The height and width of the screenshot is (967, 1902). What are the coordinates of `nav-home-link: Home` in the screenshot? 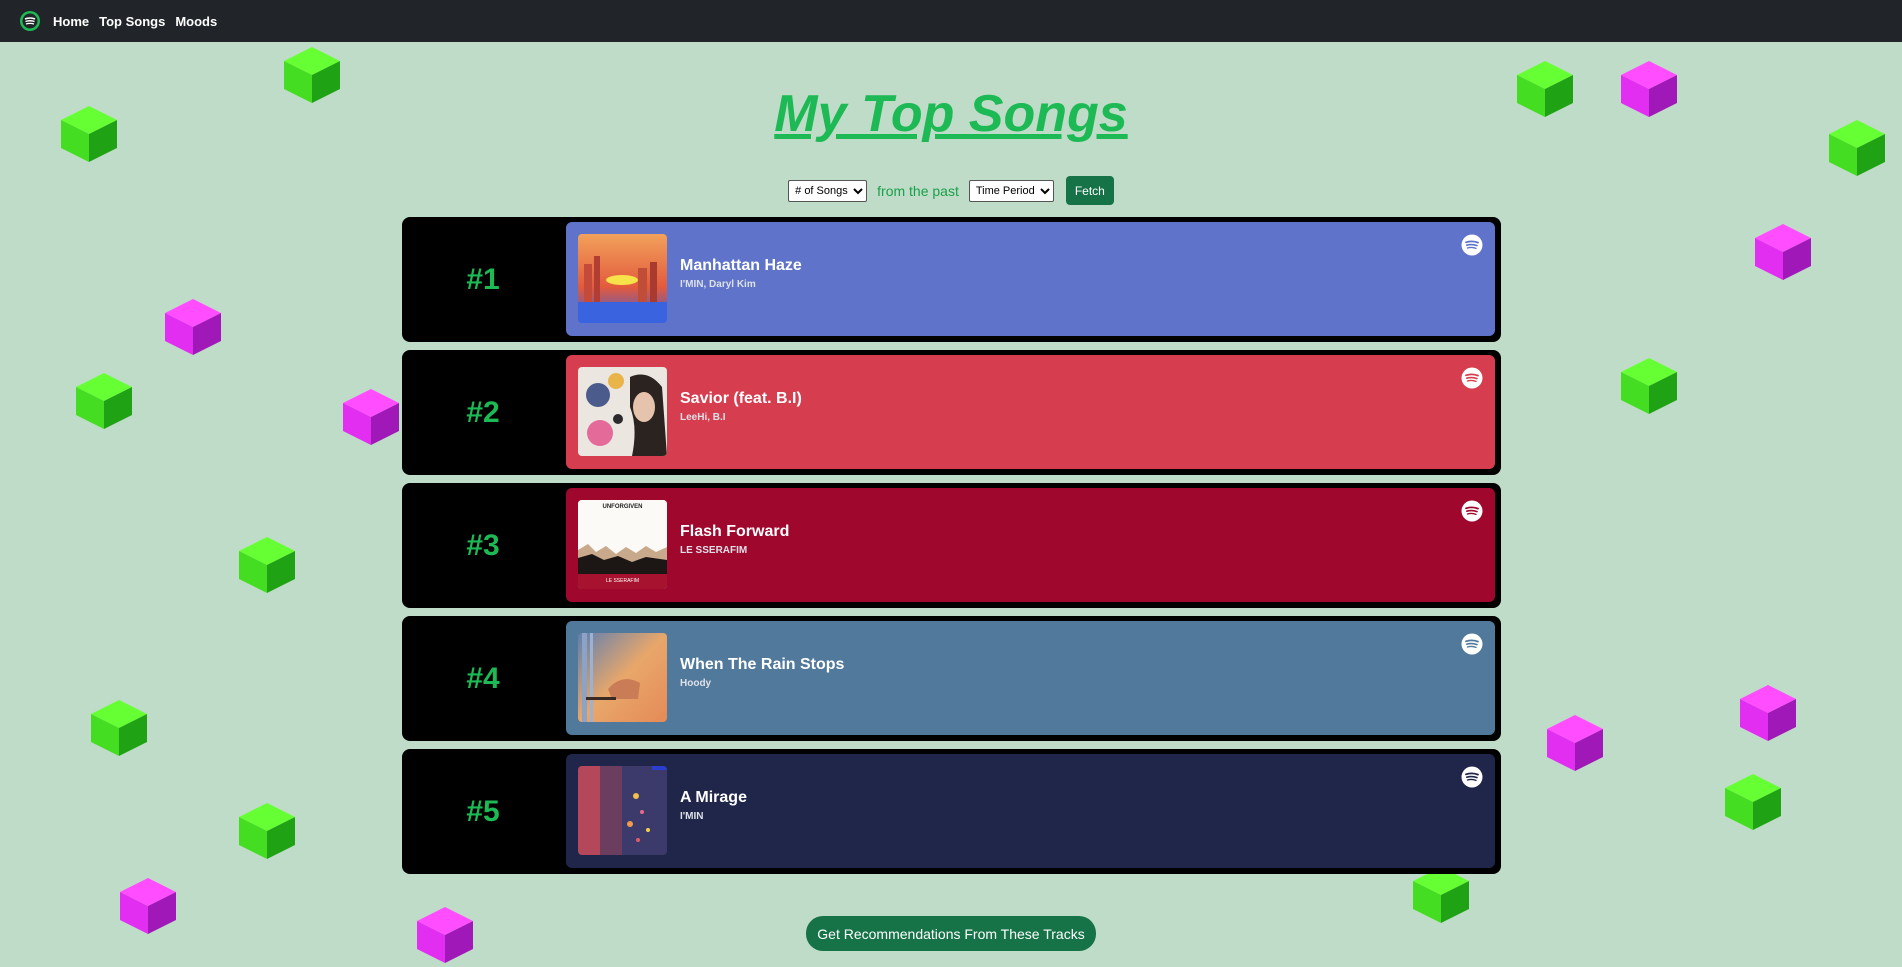 It's located at (71, 21).